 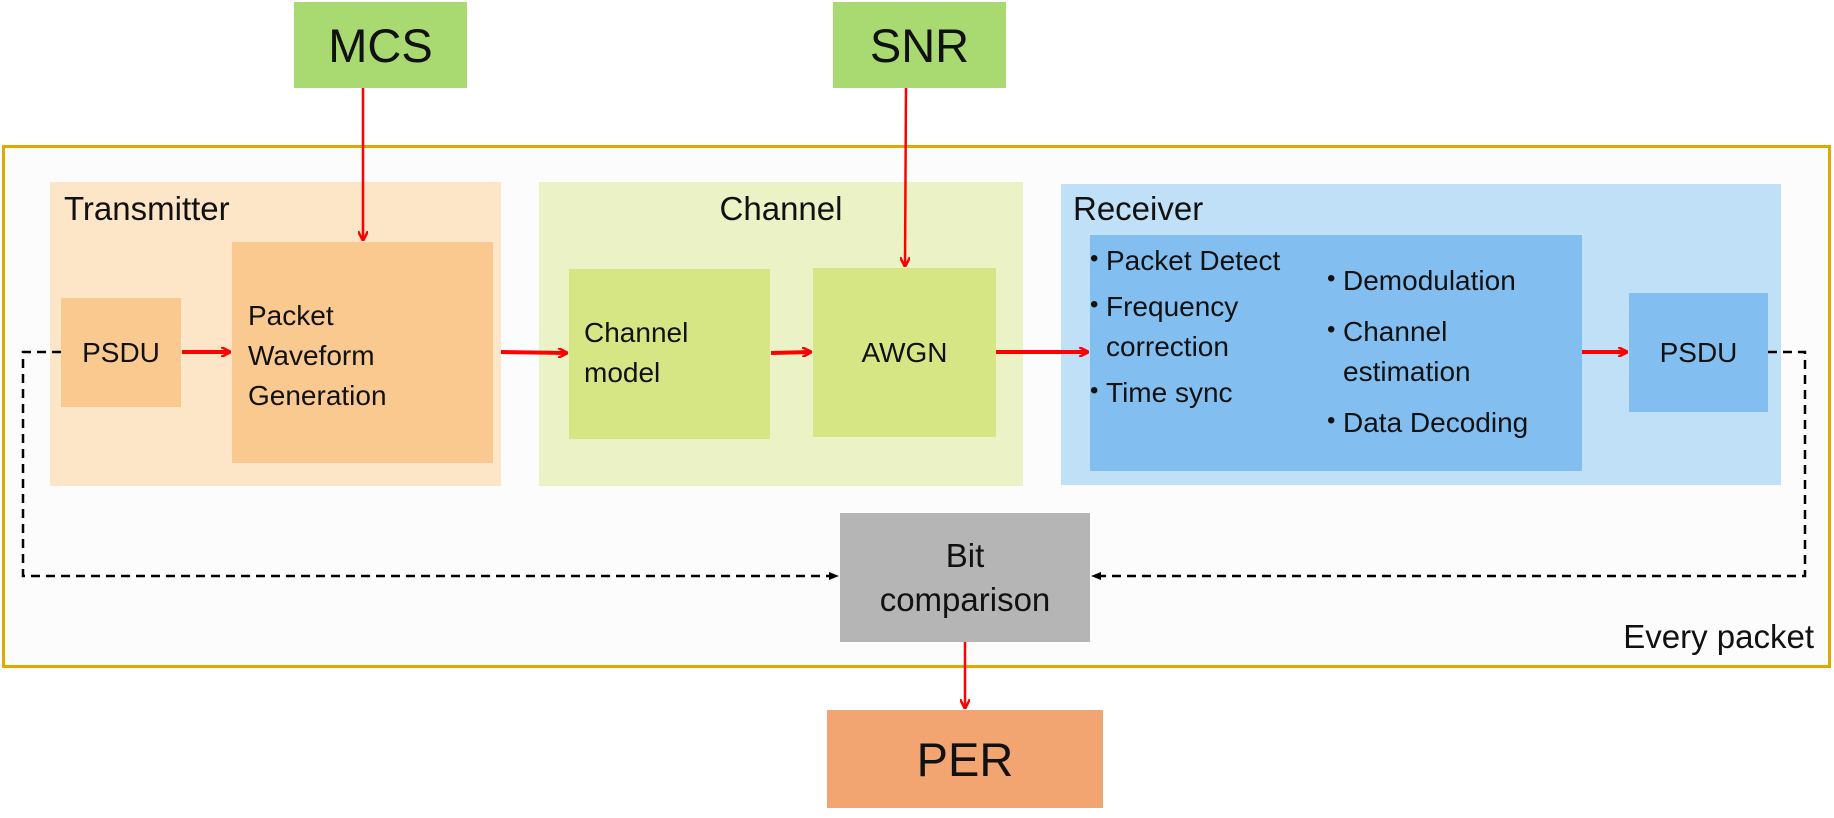 I want to click on arrow-tx-to-channel, so click(x=533, y=352).